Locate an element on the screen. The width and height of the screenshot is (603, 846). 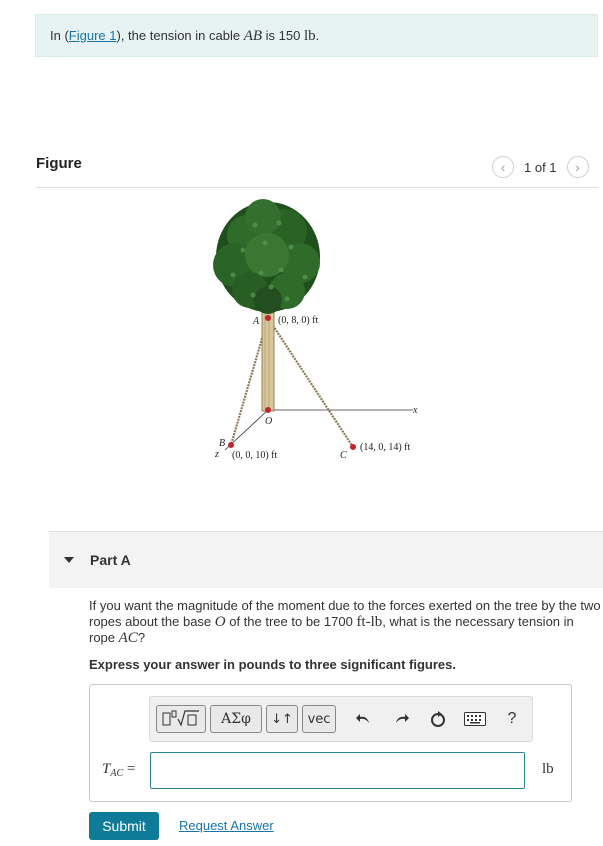
x-label: x is located at coordinates (415, 410).